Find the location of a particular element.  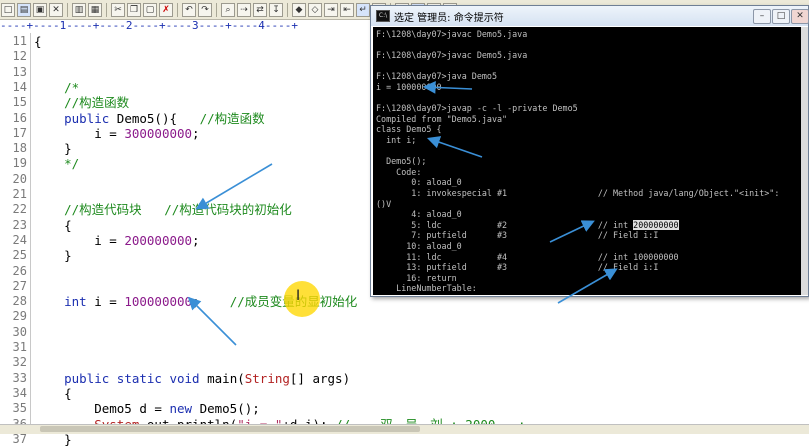

goto-icon: ↧ is located at coordinates (276, 9).